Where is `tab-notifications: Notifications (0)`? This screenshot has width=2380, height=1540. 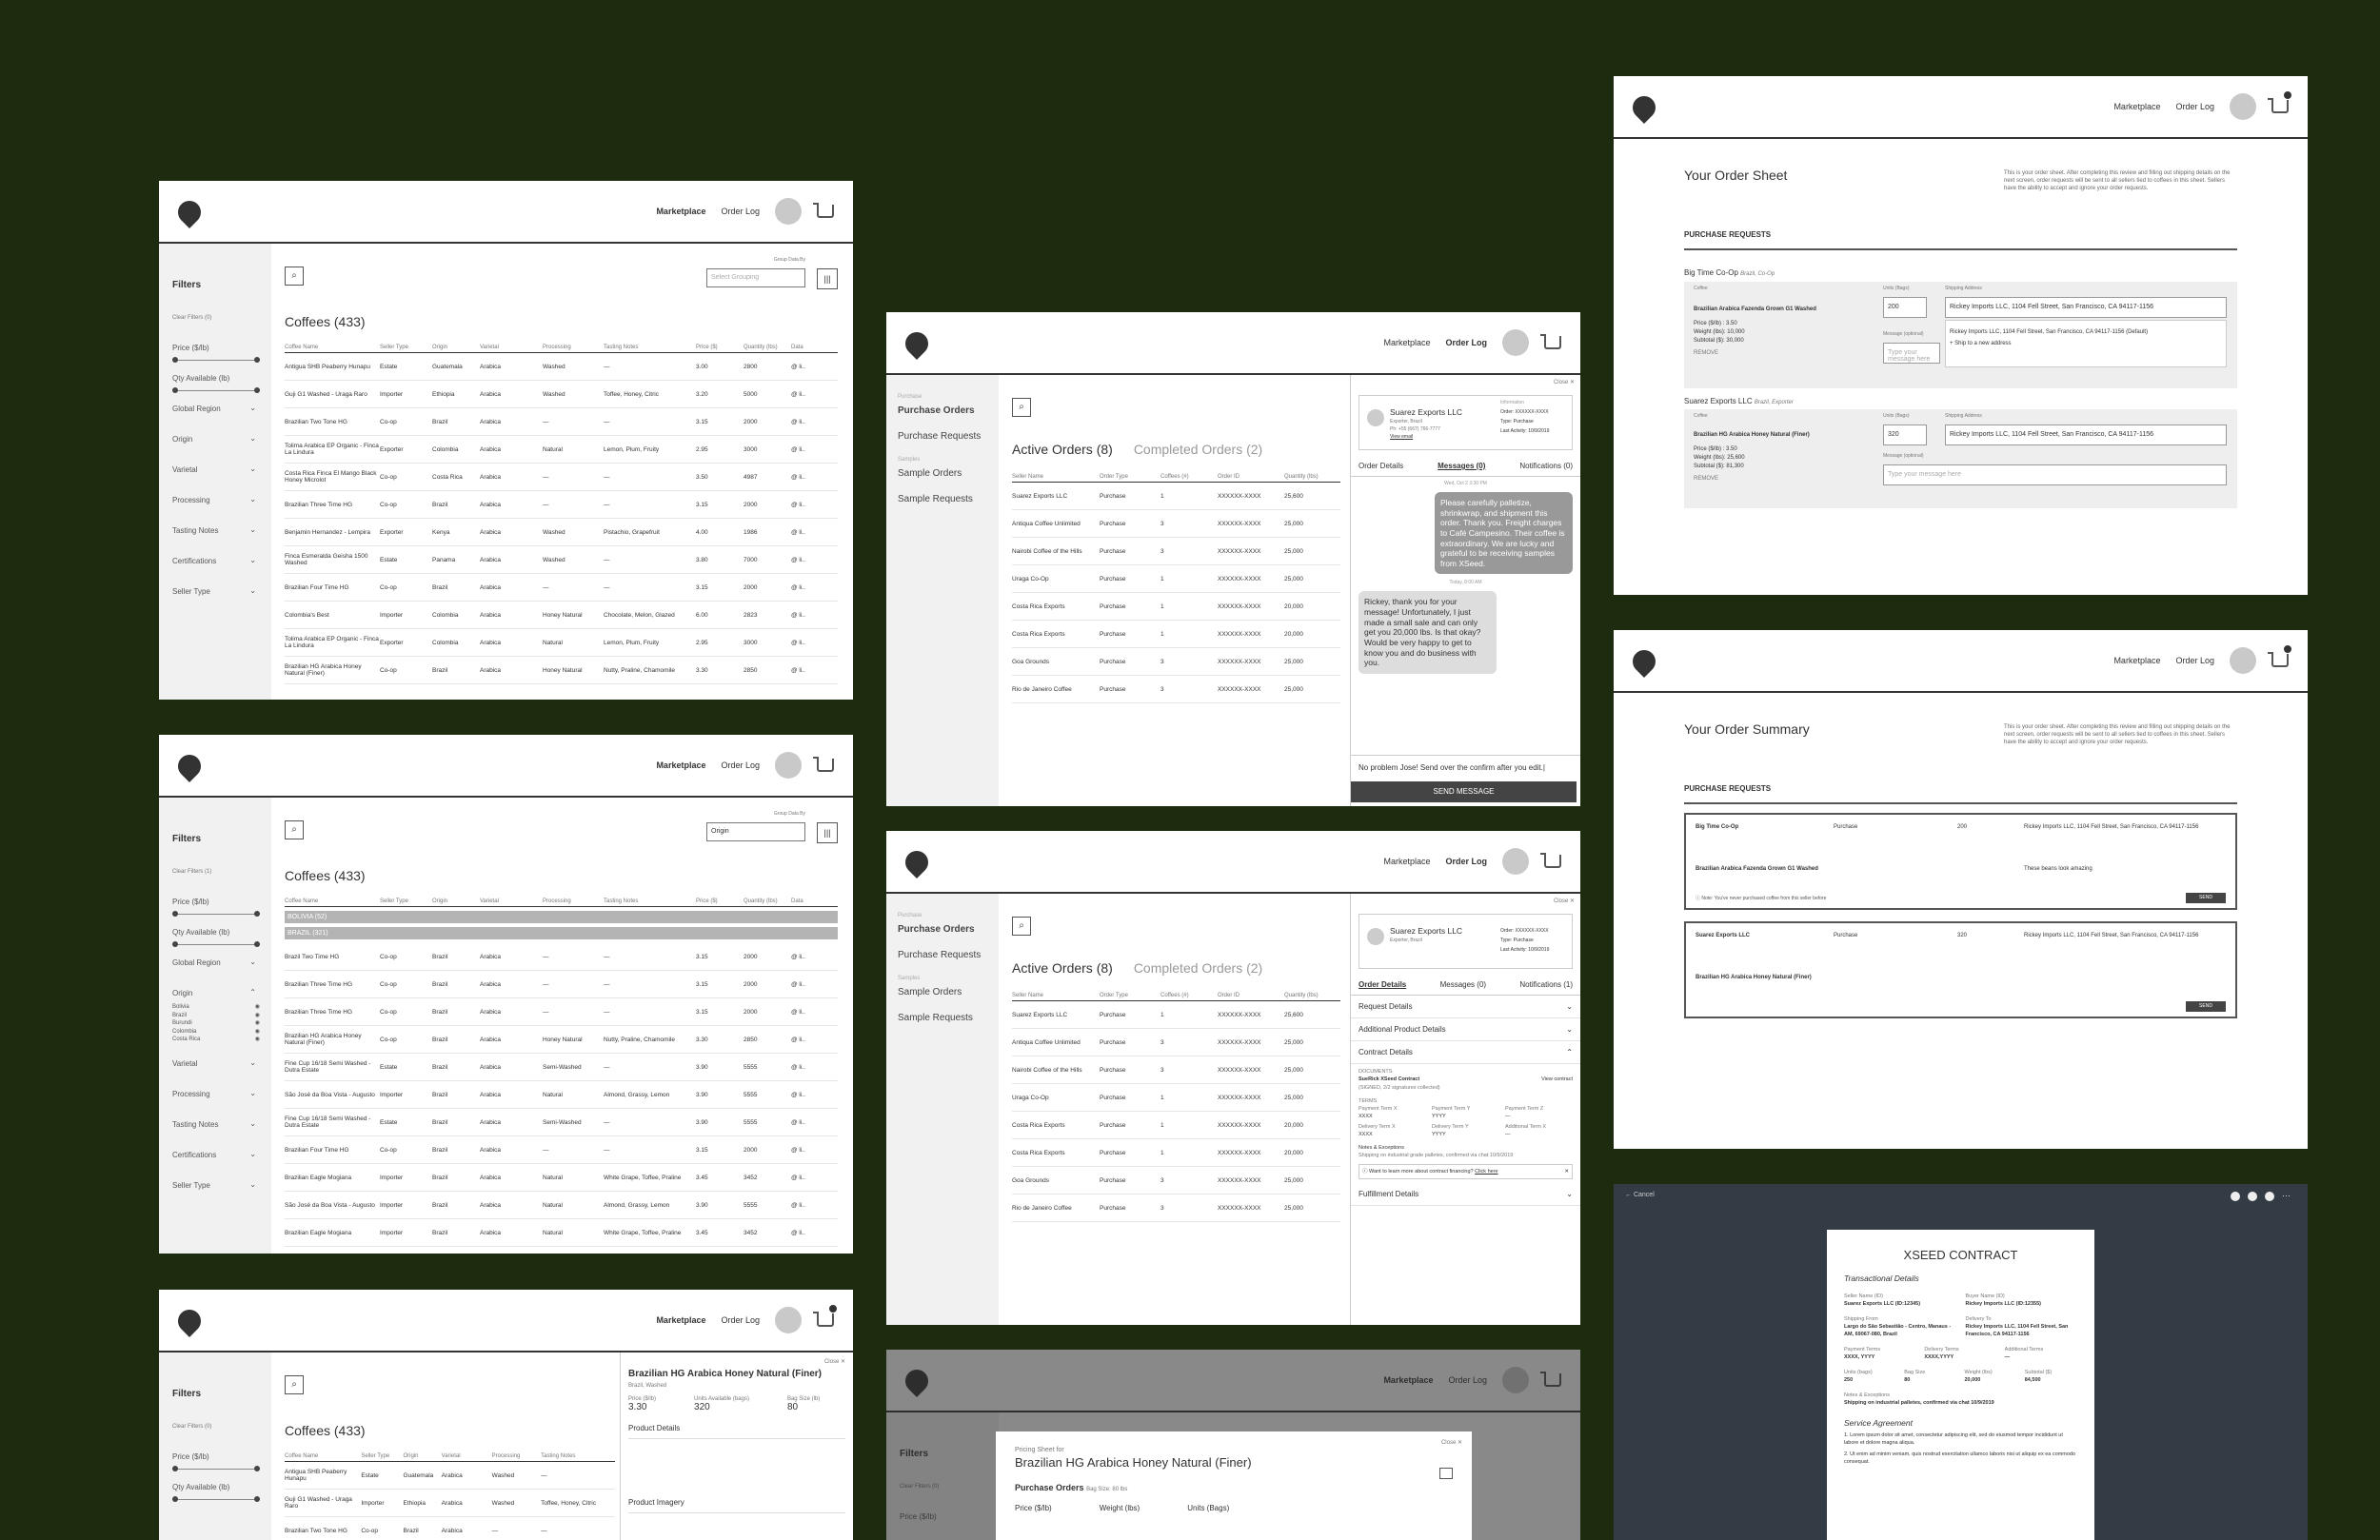 tab-notifications: Notifications (0) is located at coordinates (1546, 466).